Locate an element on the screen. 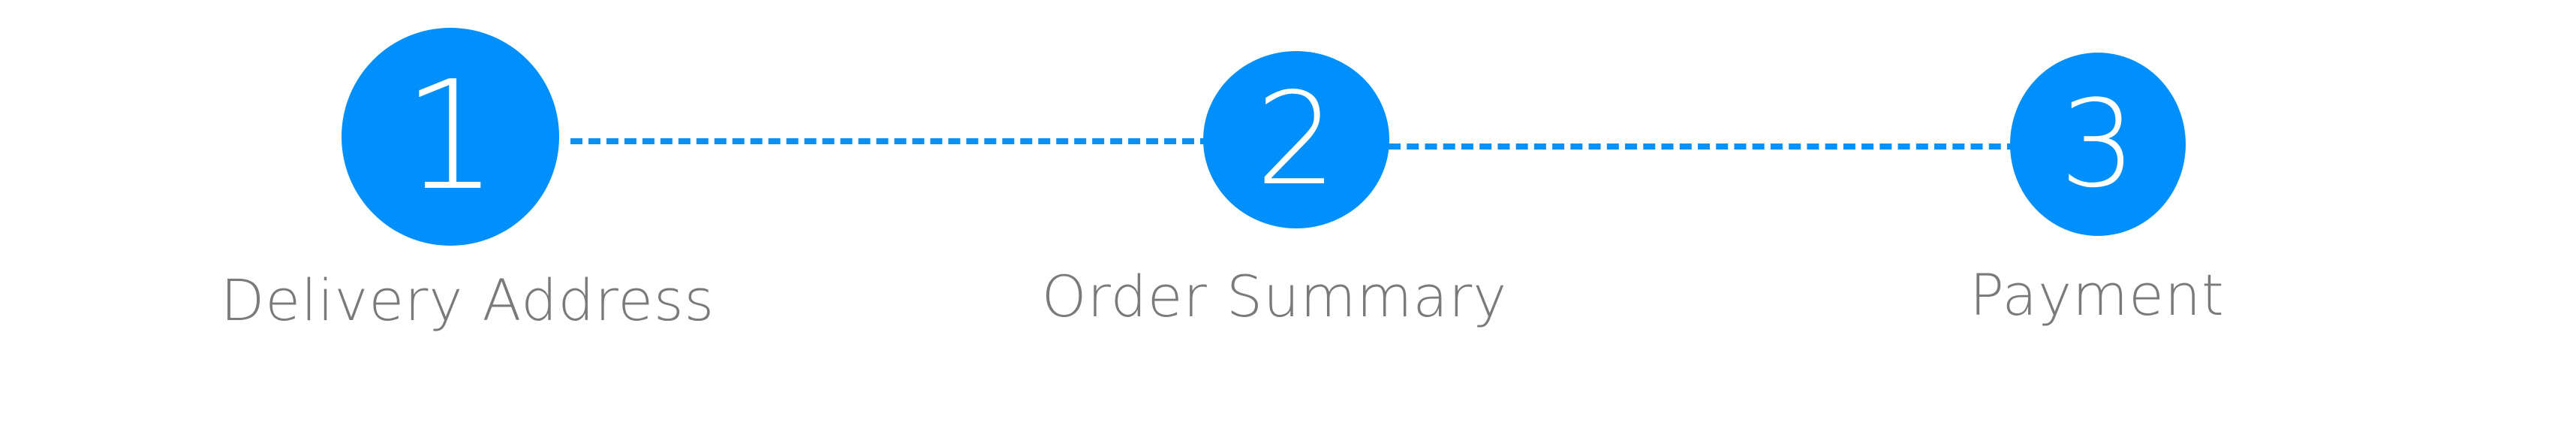 This screenshot has width=2576, height=426. step-1-label: Delivery Address is located at coordinates (468, 300).